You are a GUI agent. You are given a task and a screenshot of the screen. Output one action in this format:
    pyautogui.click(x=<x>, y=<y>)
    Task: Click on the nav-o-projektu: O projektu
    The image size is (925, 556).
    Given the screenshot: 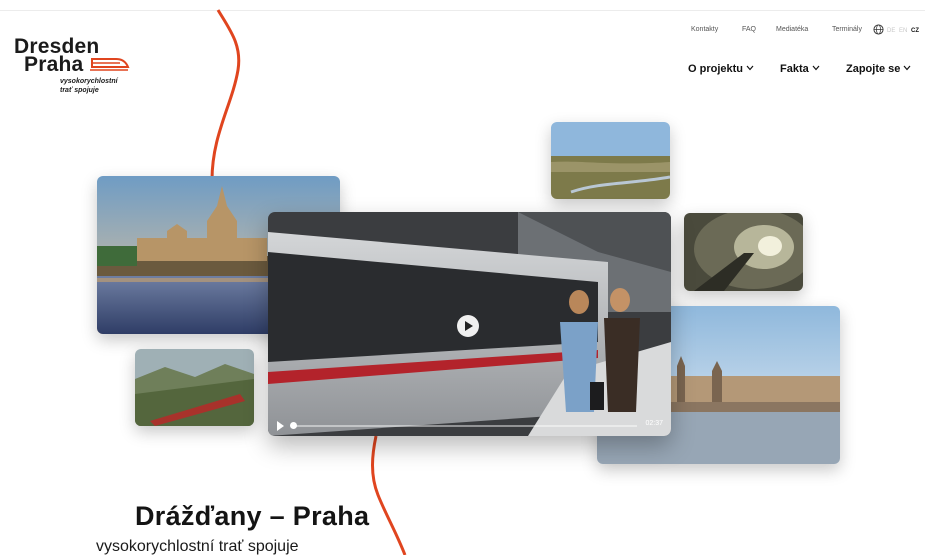 What is the action you would take?
    pyautogui.click(x=721, y=69)
    